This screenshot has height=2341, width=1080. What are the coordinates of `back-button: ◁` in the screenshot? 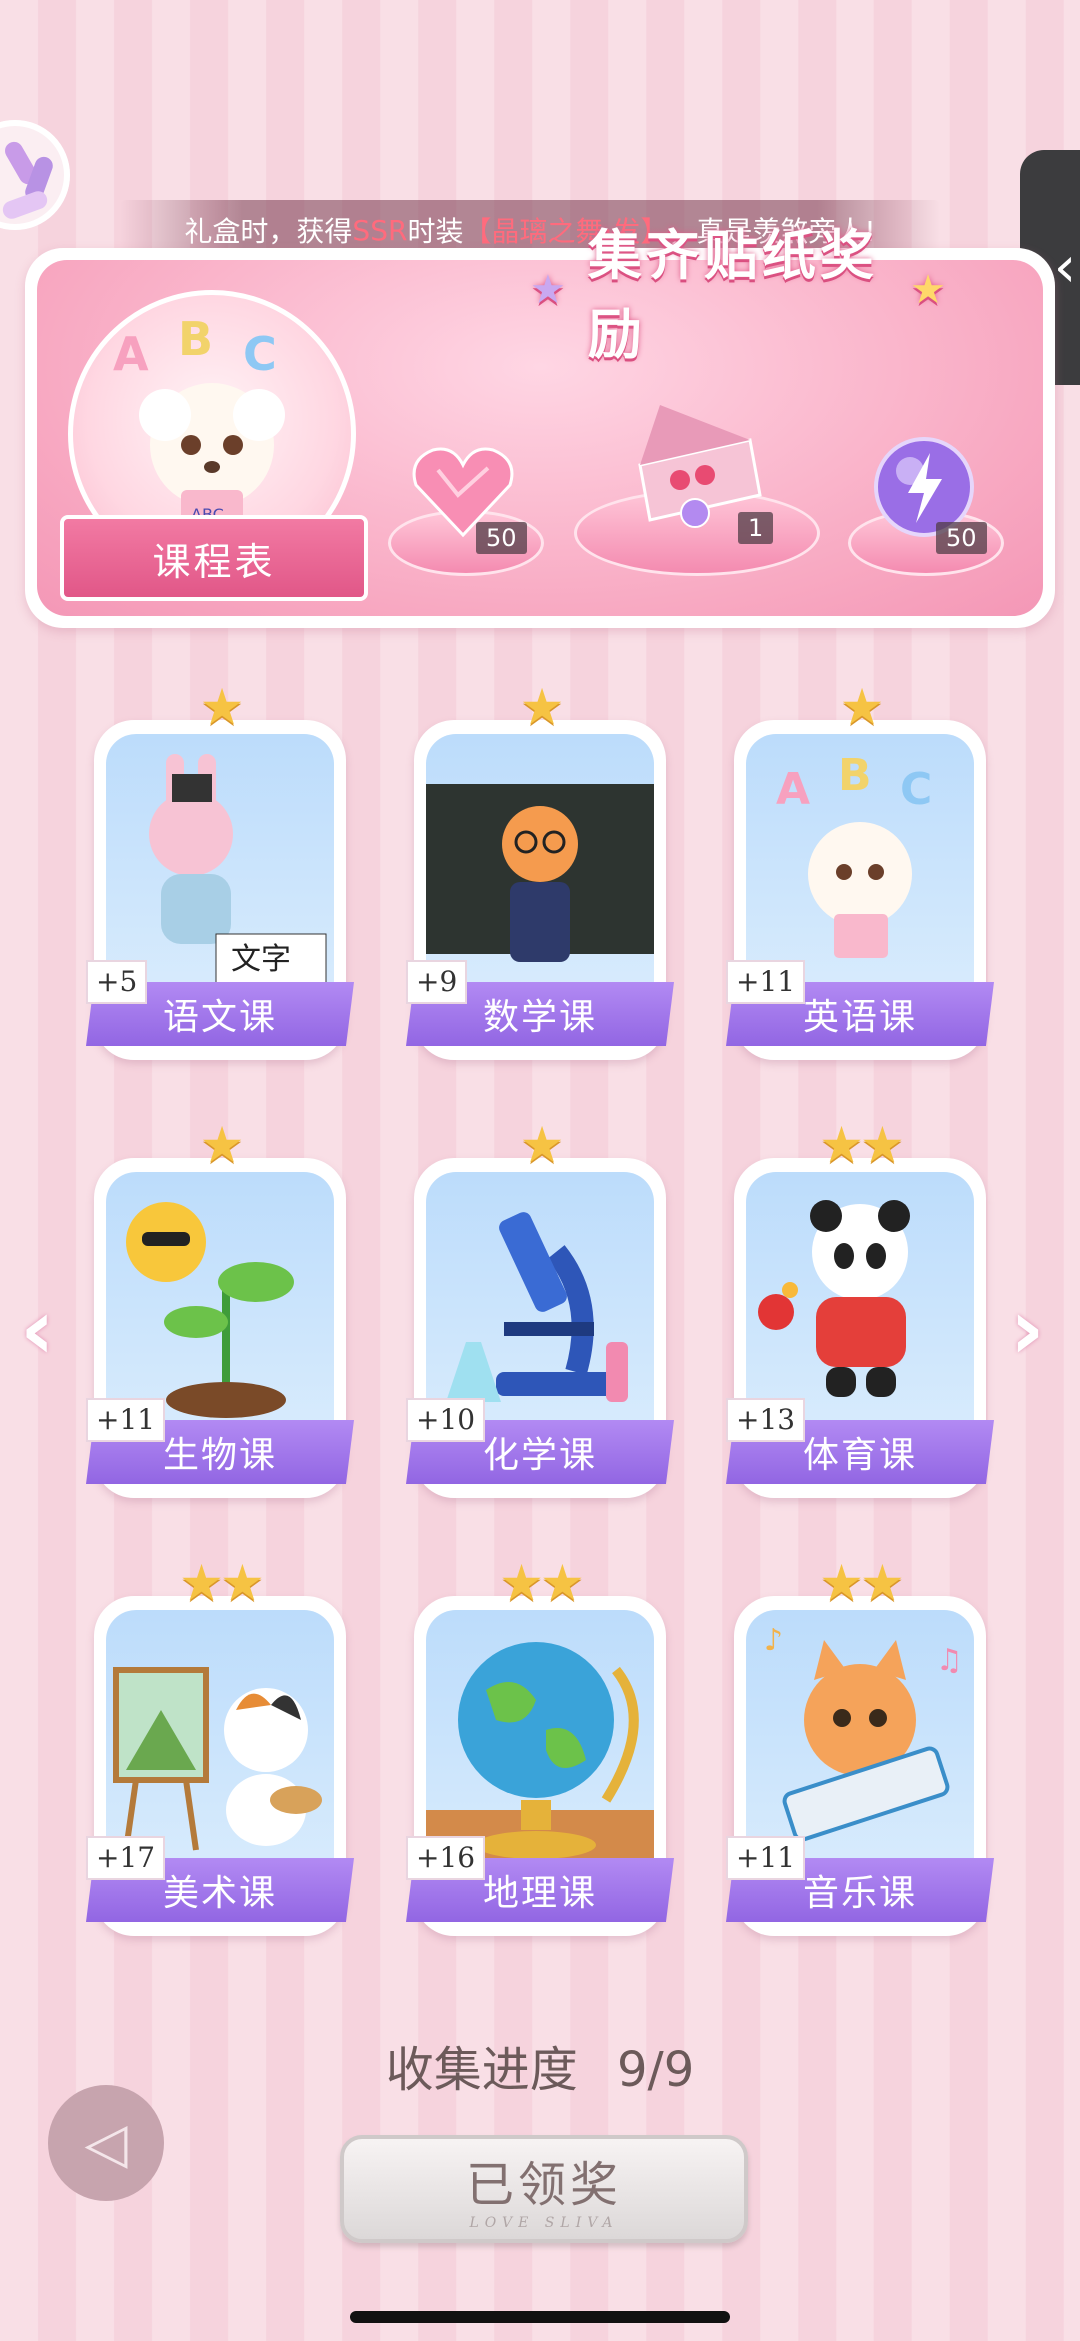 It's located at (106, 2143).